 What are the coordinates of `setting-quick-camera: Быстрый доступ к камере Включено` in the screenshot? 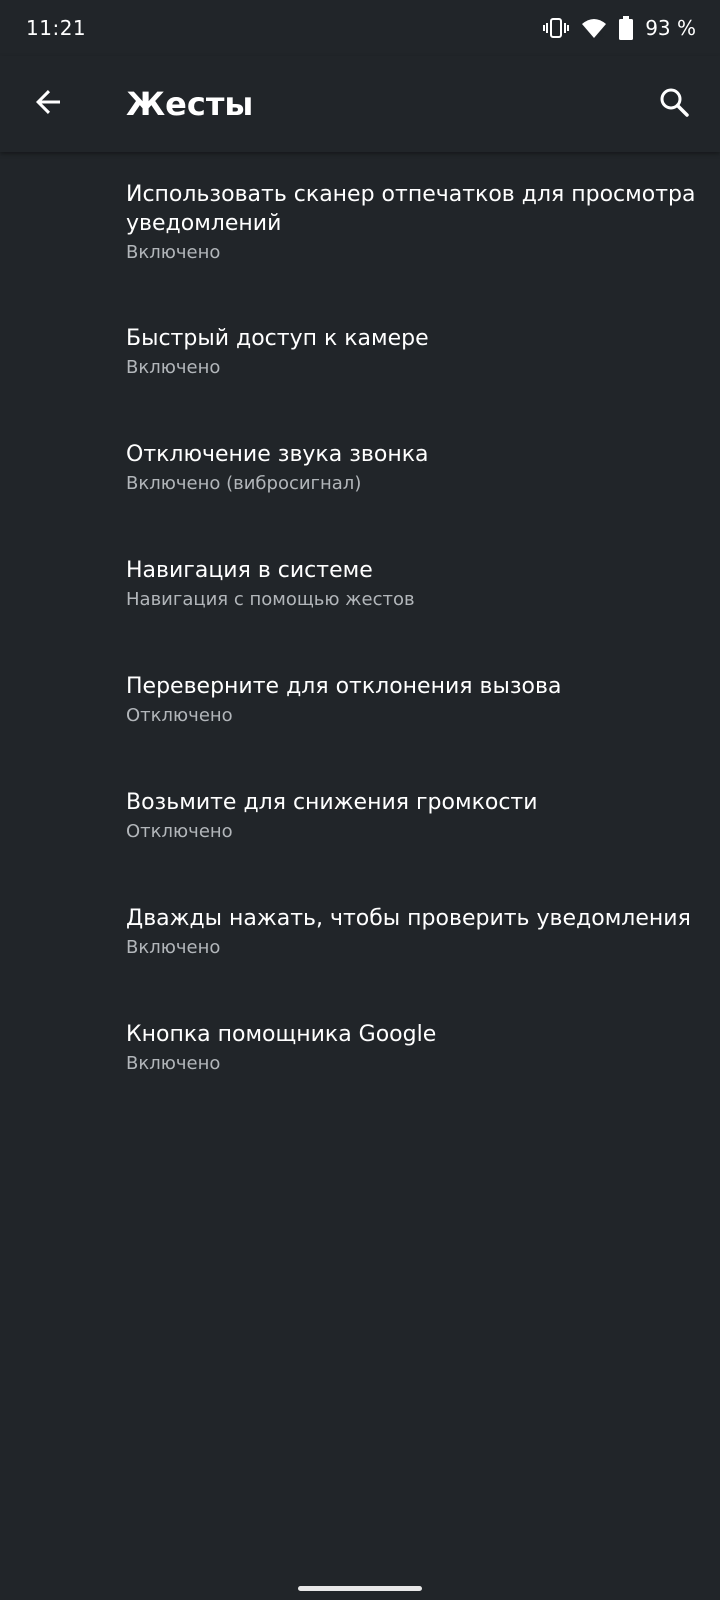 It's located at (360, 354).